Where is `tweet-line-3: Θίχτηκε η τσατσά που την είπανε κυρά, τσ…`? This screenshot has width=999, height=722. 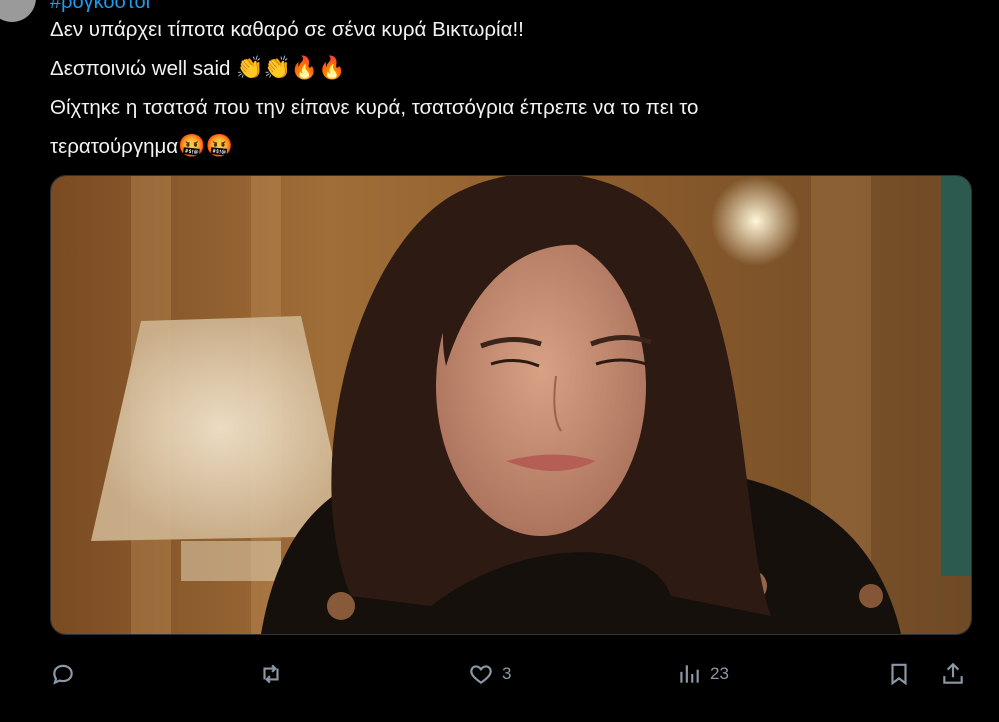
tweet-line-3: Θίχτηκε η τσατσά που την είπανε κυρά, τσ… is located at coordinates (374, 107).